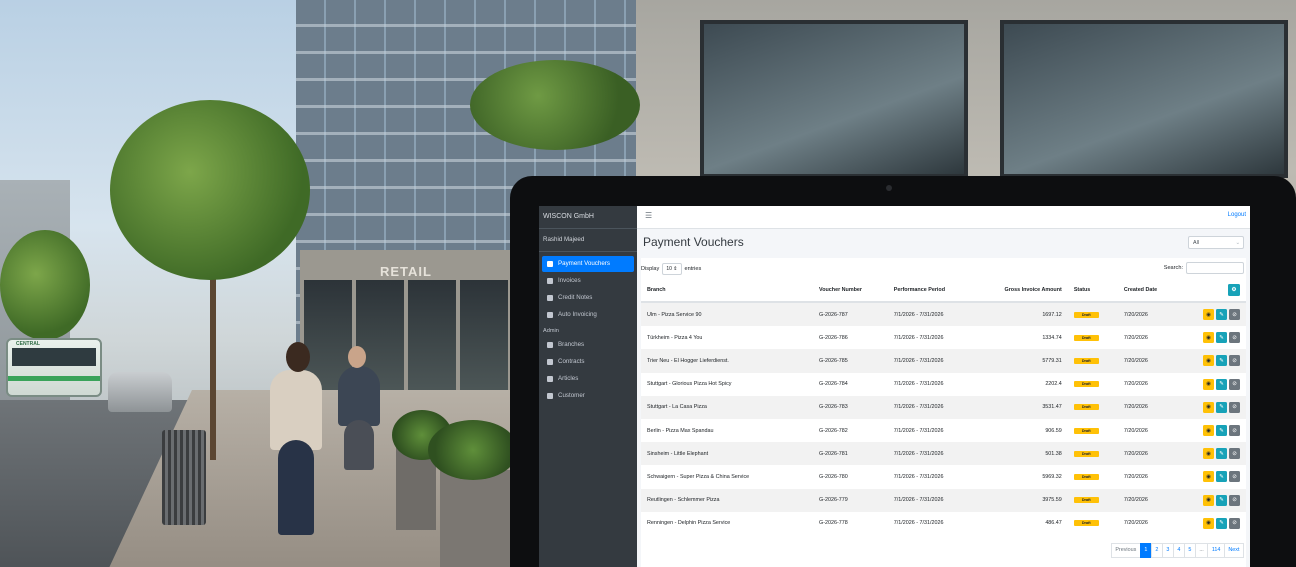  I want to click on column-header-performance-period: Performance Period, so click(930, 290).